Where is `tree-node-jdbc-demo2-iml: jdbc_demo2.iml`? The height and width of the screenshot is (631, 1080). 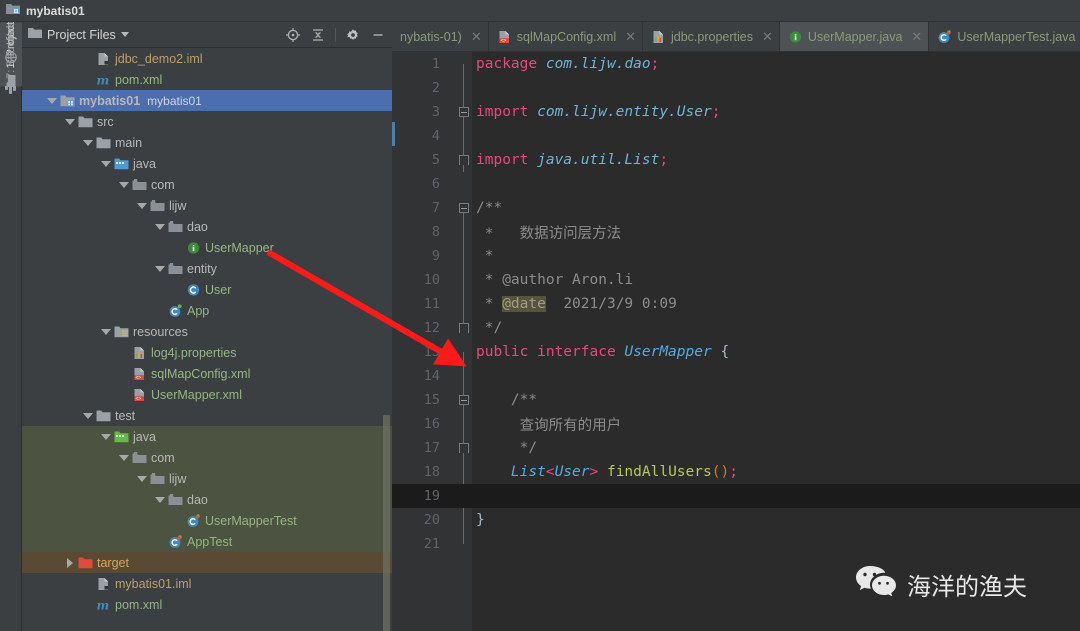 tree-node-jdbc-demo2-iml: jdbc_demo2.iml is located at coordinates (207, 58).